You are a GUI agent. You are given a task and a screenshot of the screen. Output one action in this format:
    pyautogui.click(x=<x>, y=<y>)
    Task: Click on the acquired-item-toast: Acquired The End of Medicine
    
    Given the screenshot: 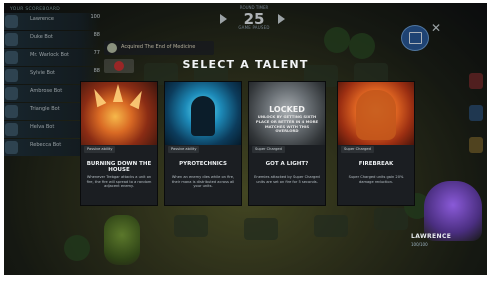 What is the action you would take?
    pyautogui.click(x=159, y=48)
    